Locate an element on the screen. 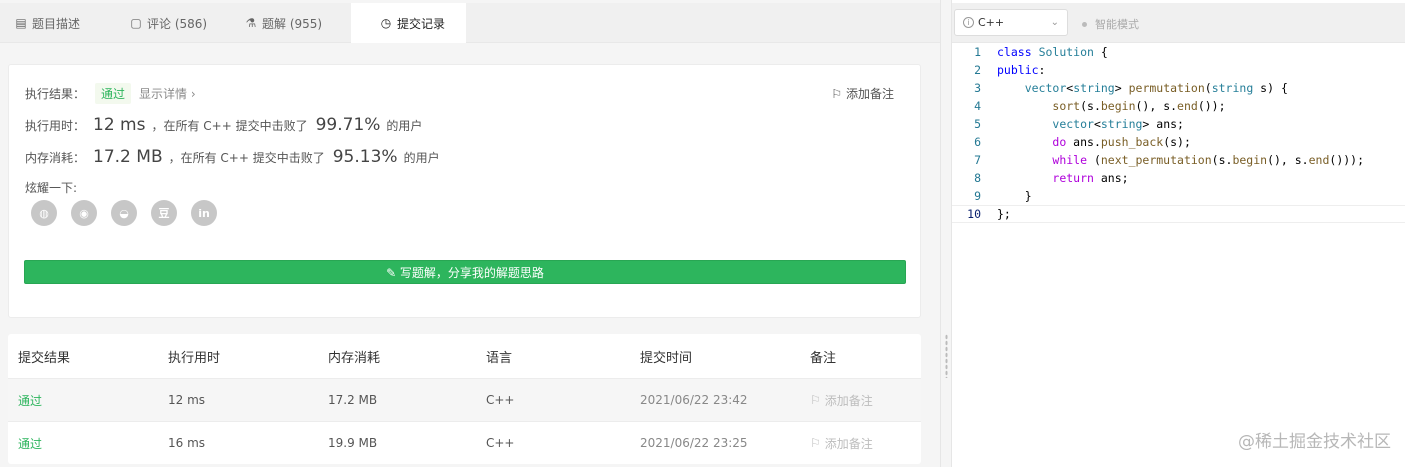  table-header: 提交结果 执行用时 内存消耗 语言 提交时间 备注 is located at coordinates (464, 356).